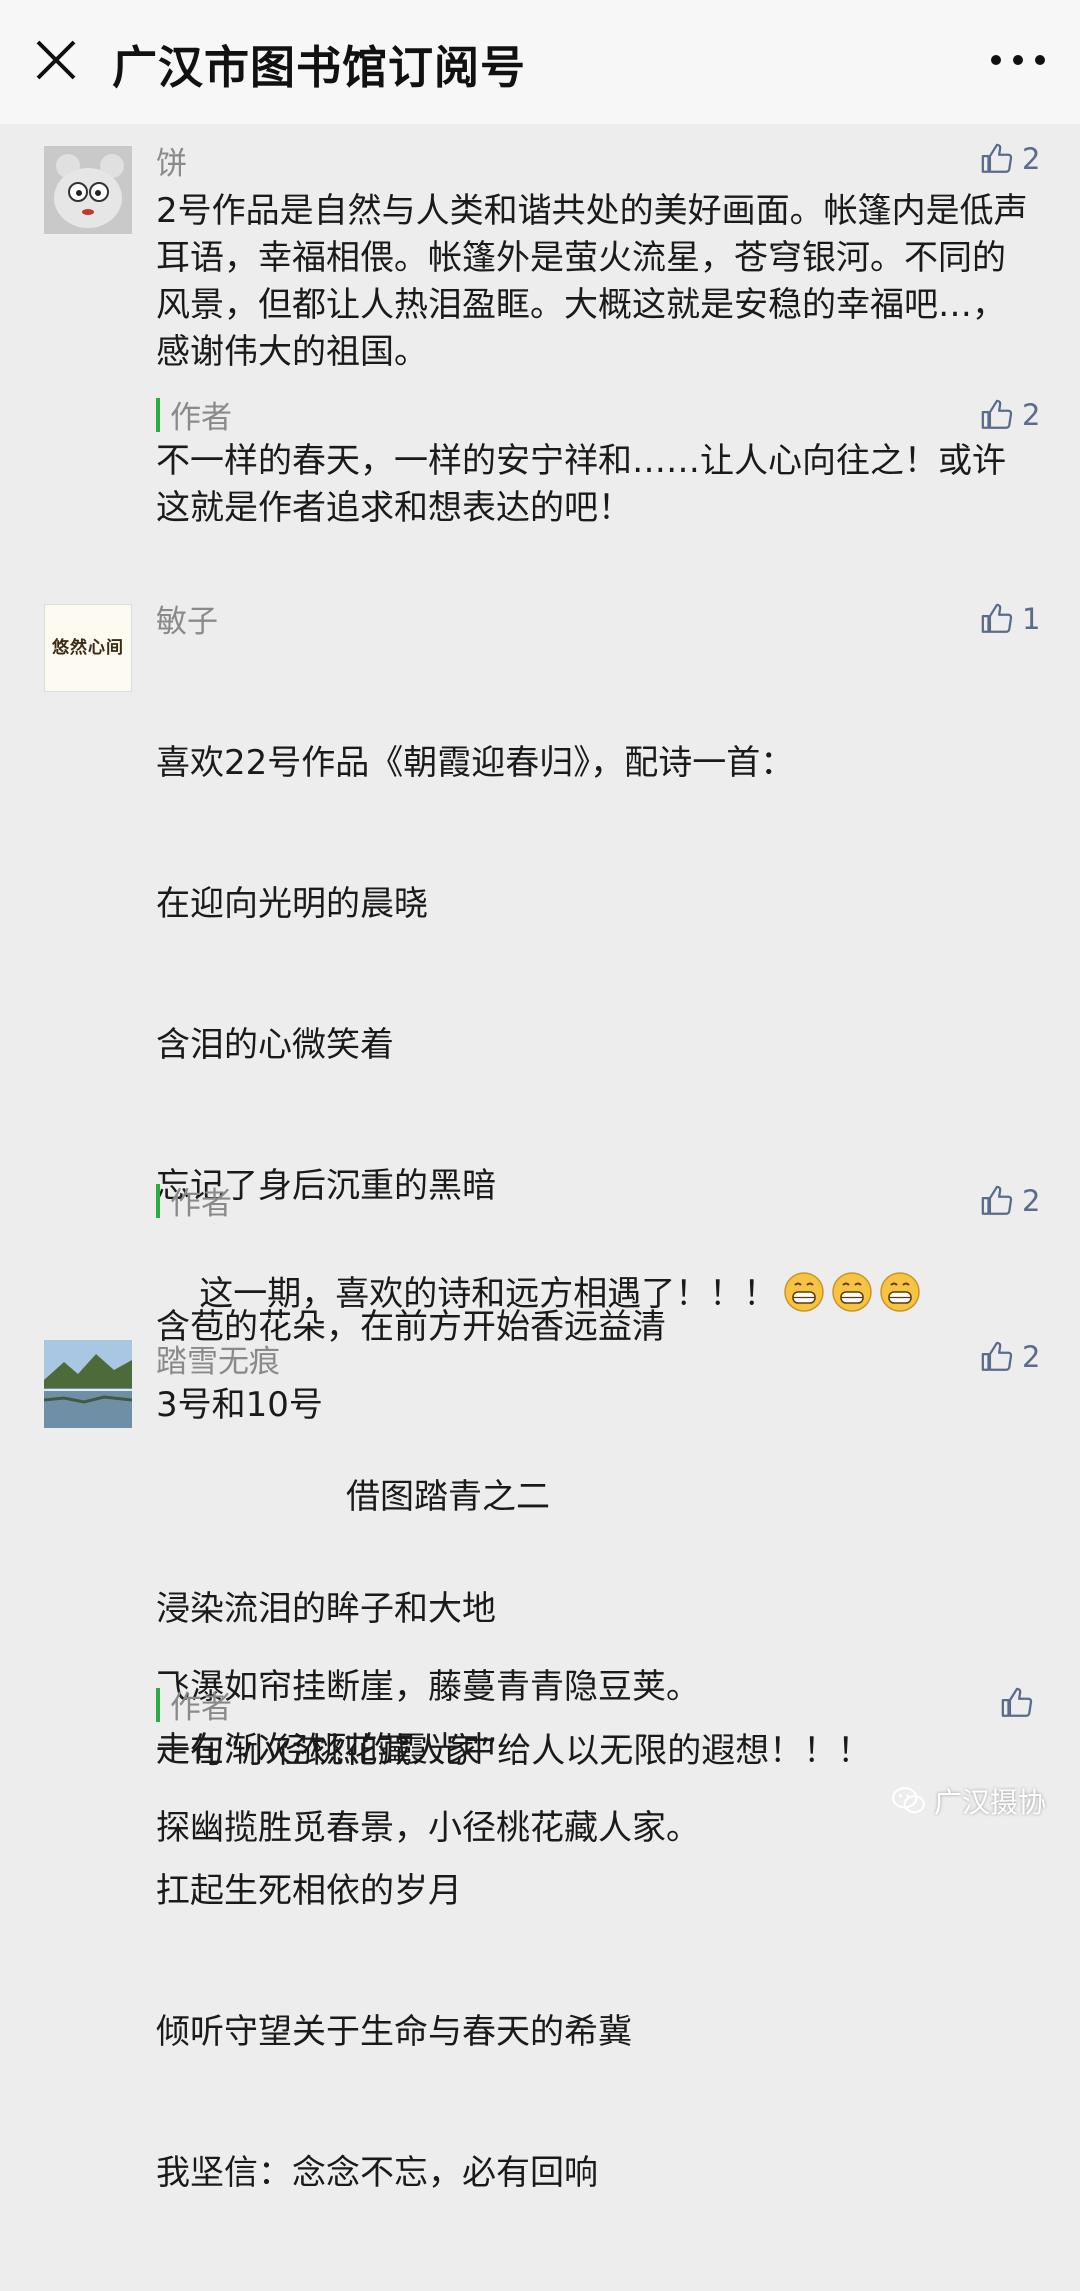  I want to click on poem-line: 飞瀑如帘挂断崖，藤蔓青青隐豆荚。, so click(428, 1687).